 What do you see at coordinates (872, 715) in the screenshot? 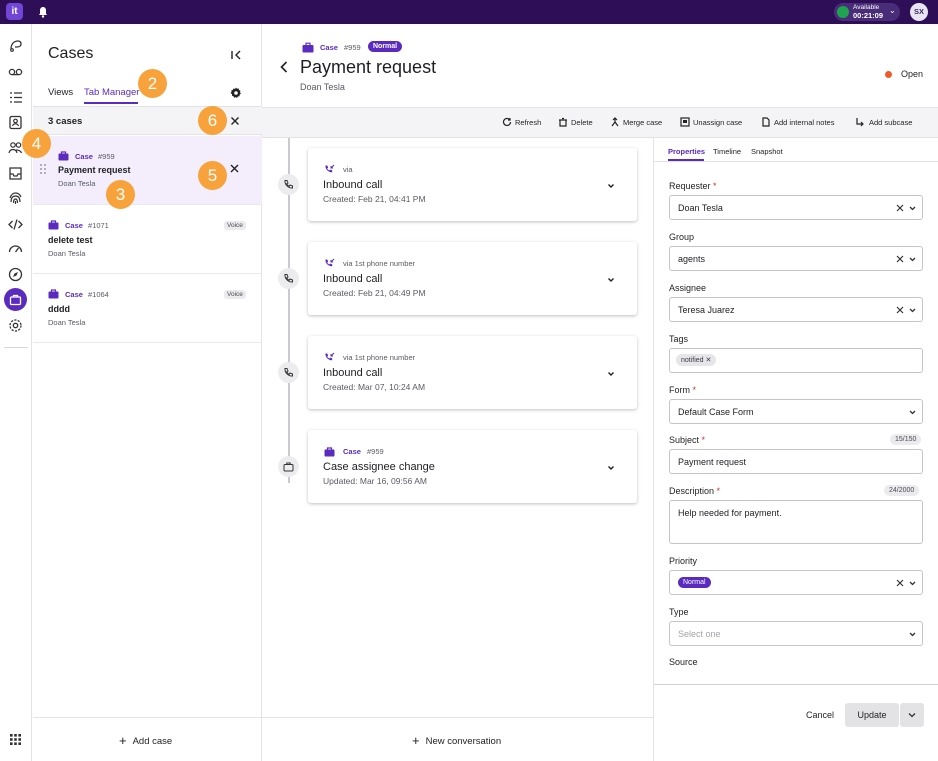
I see `update-button: Update` at bounding box center [872, 715].